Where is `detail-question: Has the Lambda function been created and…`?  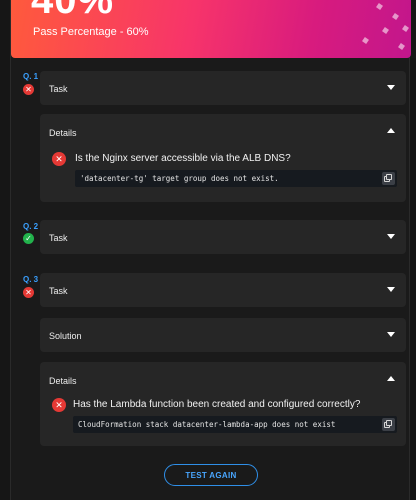
detail-question: Has the Lambda function been created and… is located at coordinates (217, 404).